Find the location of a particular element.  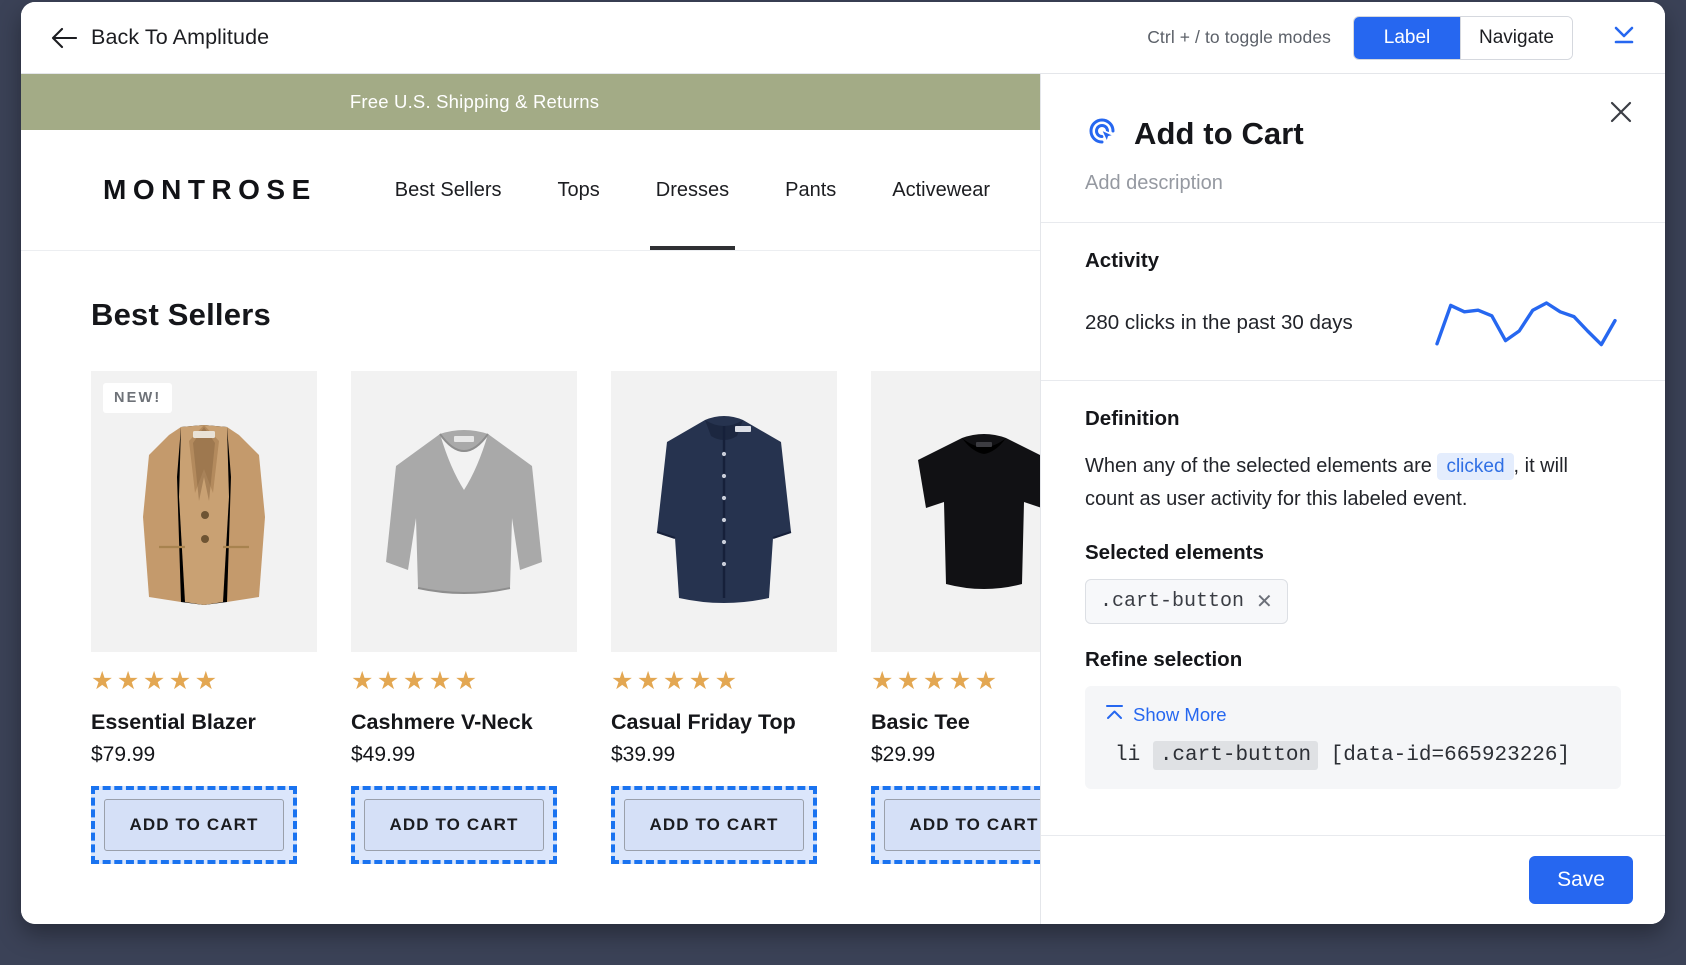

collapse-panel-button is located at coordinates (1624, 38).